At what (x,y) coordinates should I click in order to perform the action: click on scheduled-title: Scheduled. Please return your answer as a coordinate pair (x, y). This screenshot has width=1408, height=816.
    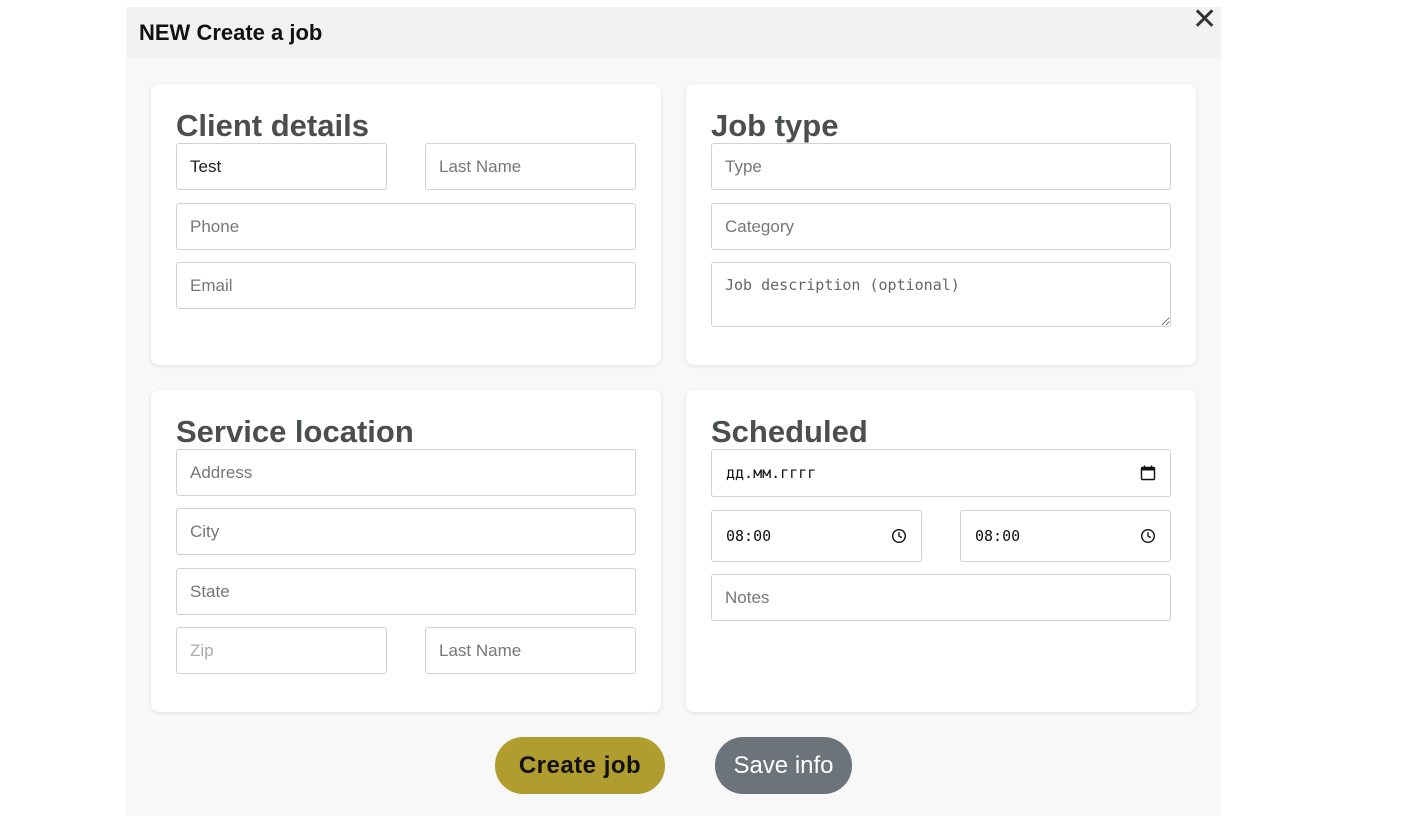
    Looking at the image, I should click on (789, 431).